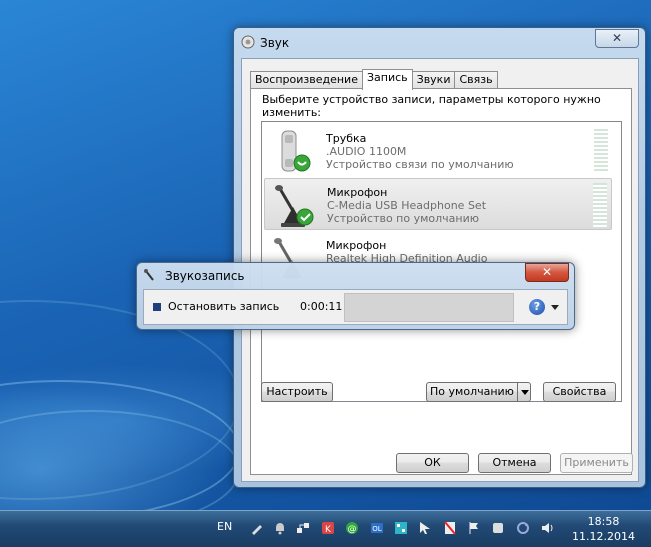 This screenshot has width=651, height=547. What do you see at coordinates (346, 138) in the screenshot?
I see `device-name: Трубка` at bounding box center [346, 138].